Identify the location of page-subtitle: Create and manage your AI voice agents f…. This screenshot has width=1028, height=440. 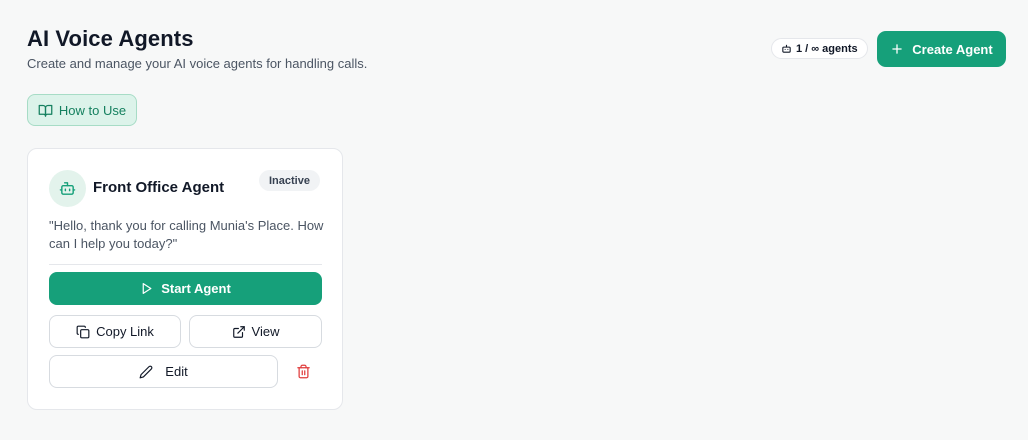
(197, 63).